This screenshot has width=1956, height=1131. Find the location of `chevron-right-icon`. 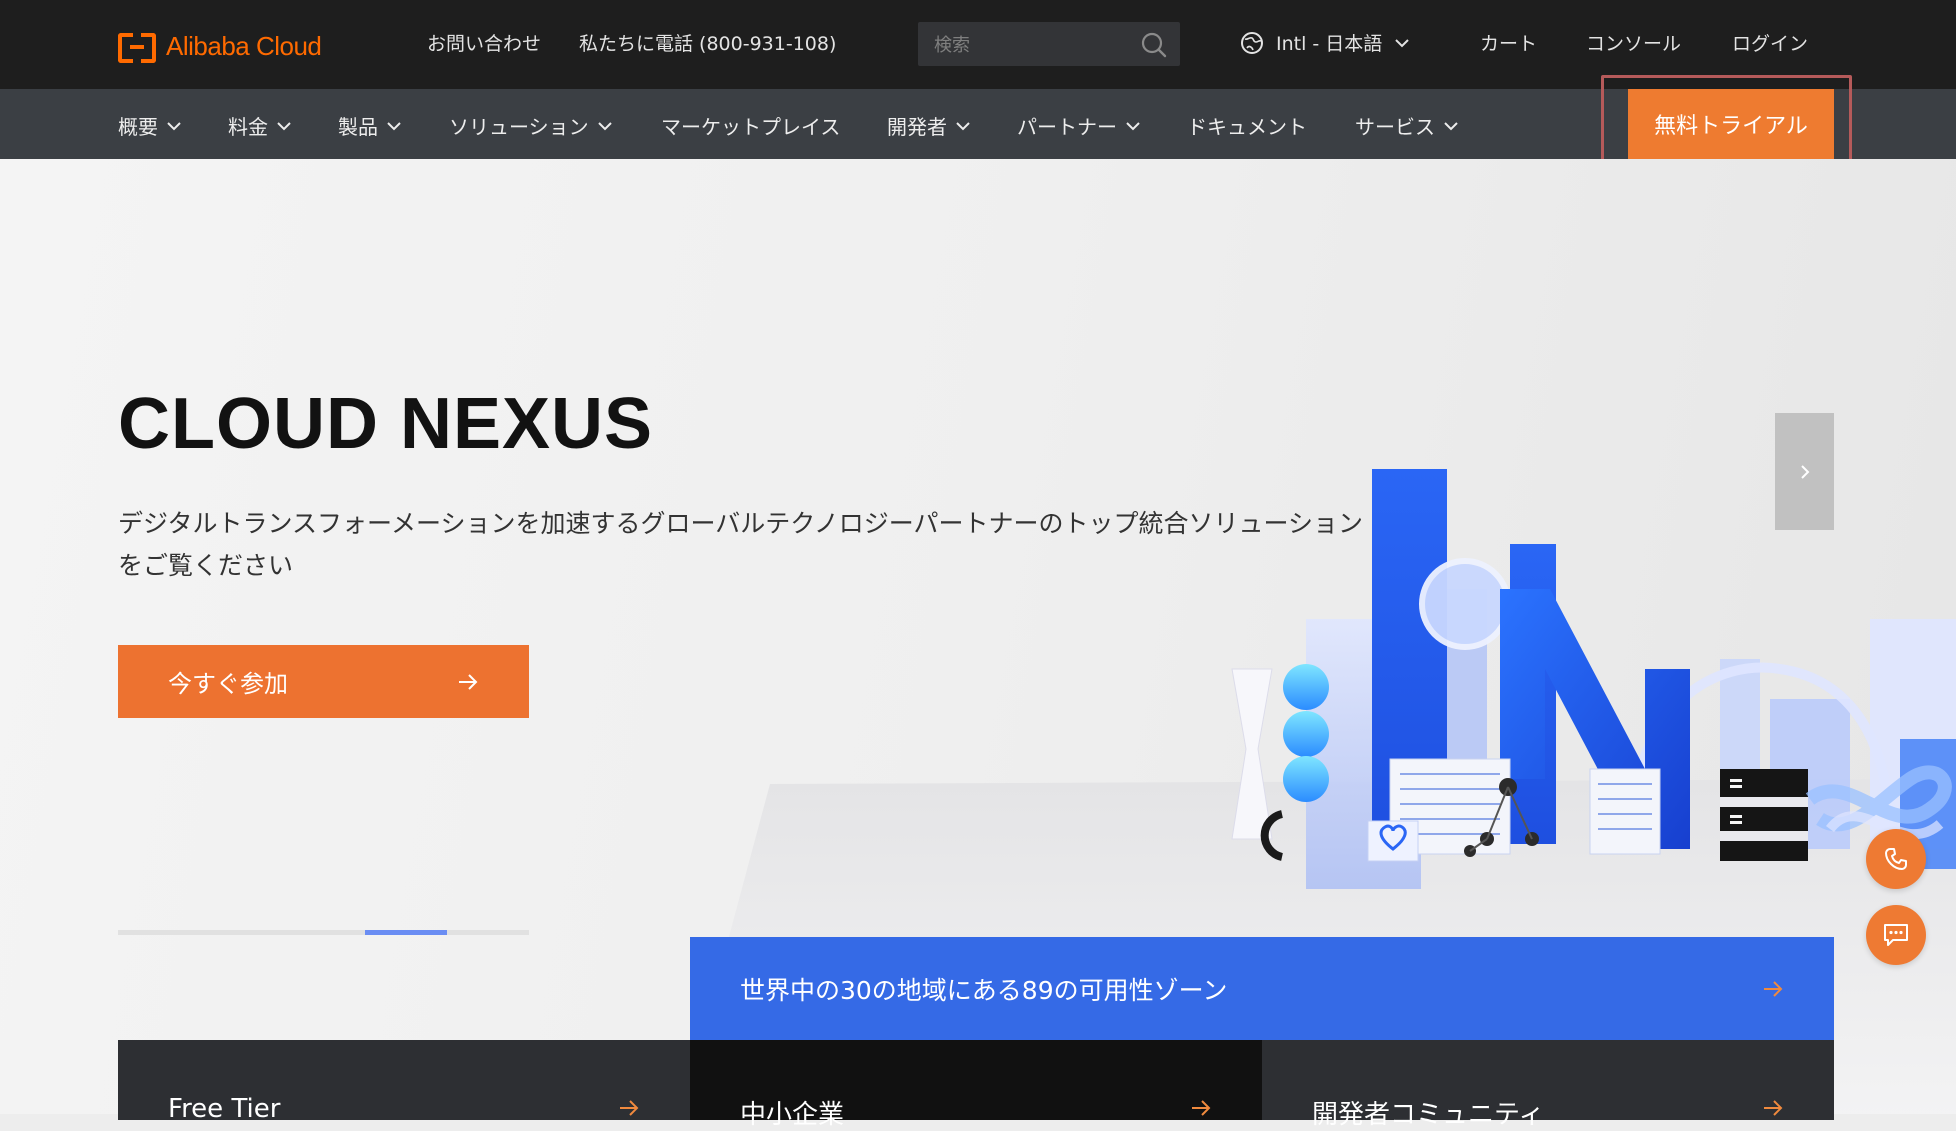

chevron-right-icon is located at coordinates (1804, 471).